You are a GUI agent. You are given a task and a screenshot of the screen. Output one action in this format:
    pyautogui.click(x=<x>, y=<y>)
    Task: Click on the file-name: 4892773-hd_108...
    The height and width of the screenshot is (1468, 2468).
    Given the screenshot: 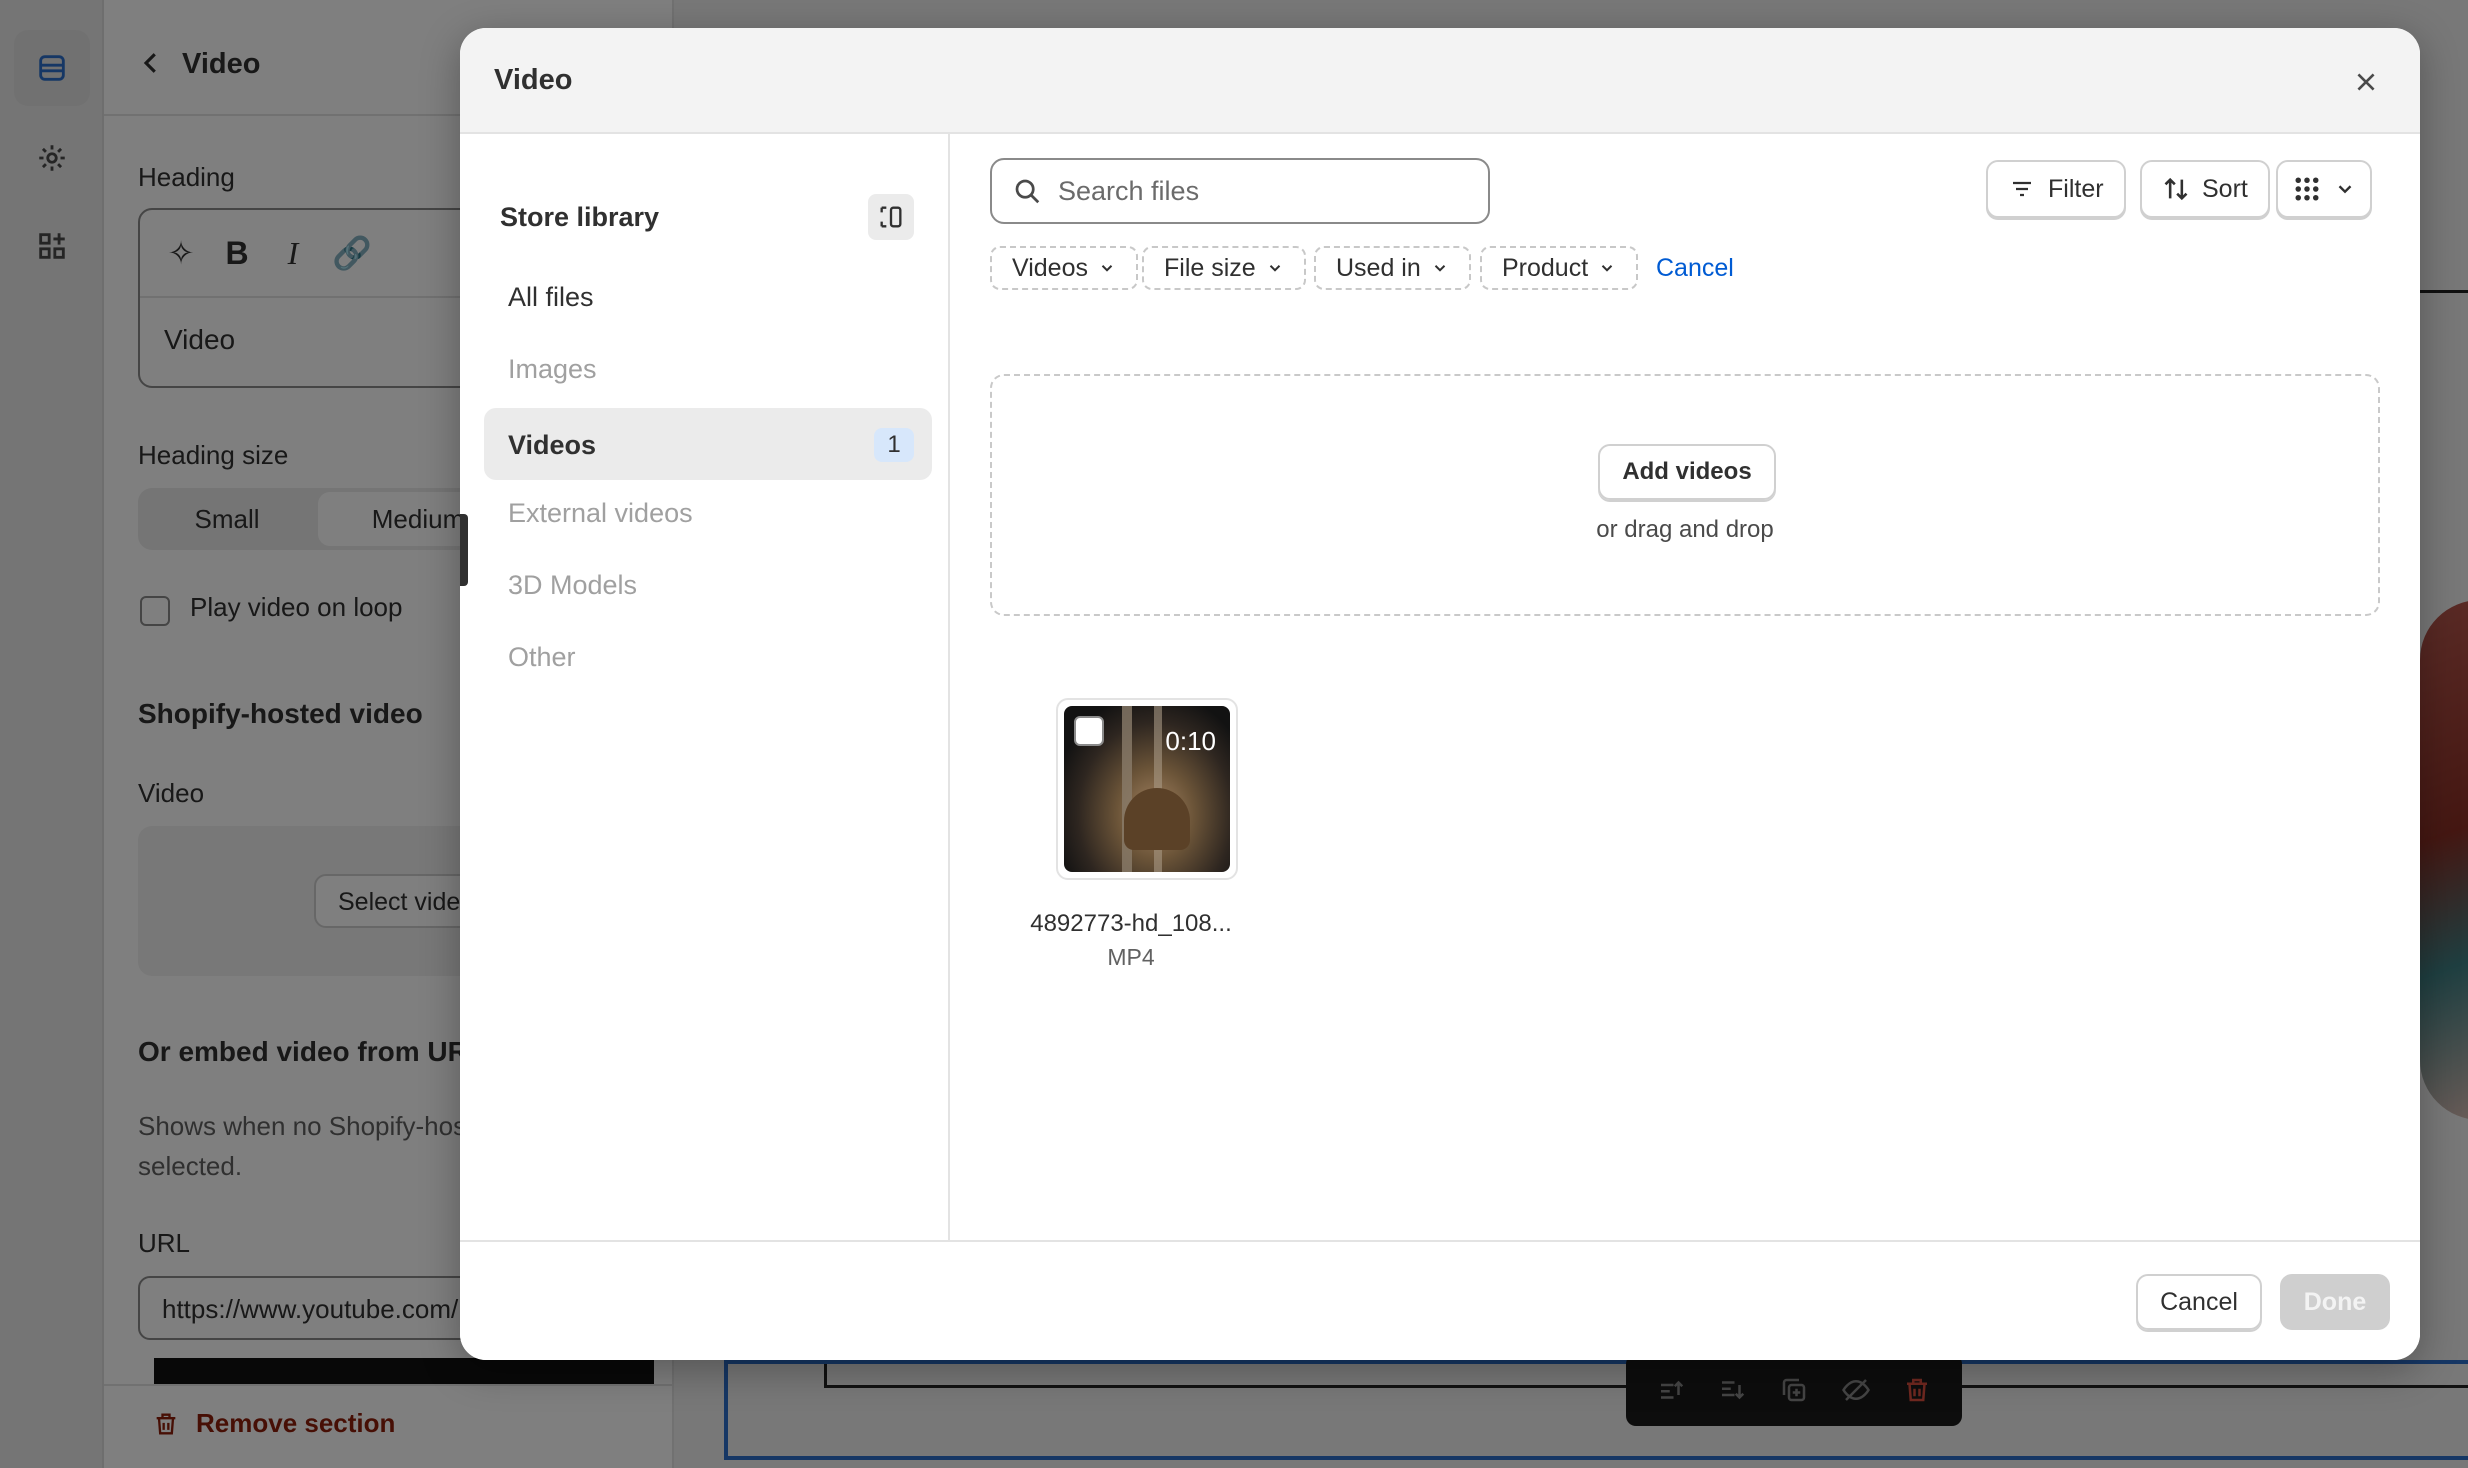 What is the action you would take?
    pyautogui.click(x=1131, y=923)
    